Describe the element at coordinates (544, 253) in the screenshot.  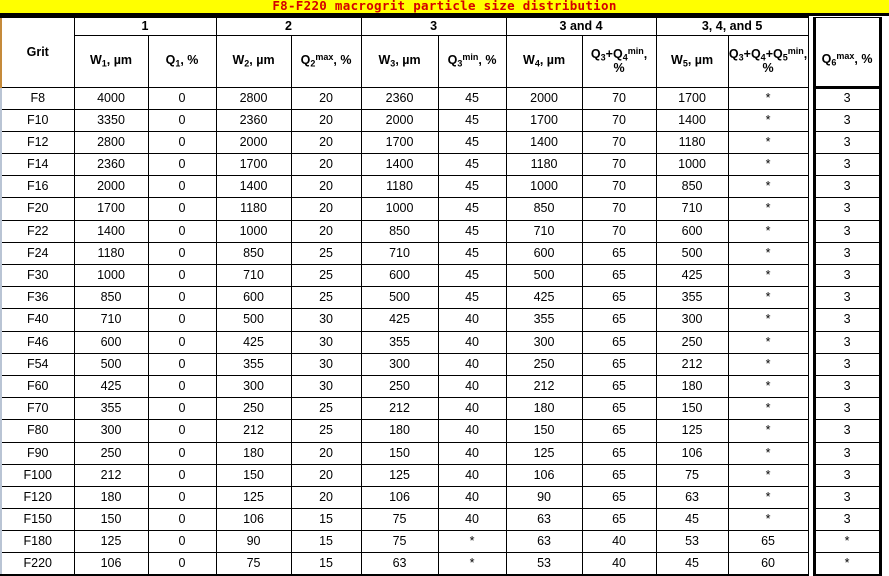
I see `cell-w4-m: 600` at that location.